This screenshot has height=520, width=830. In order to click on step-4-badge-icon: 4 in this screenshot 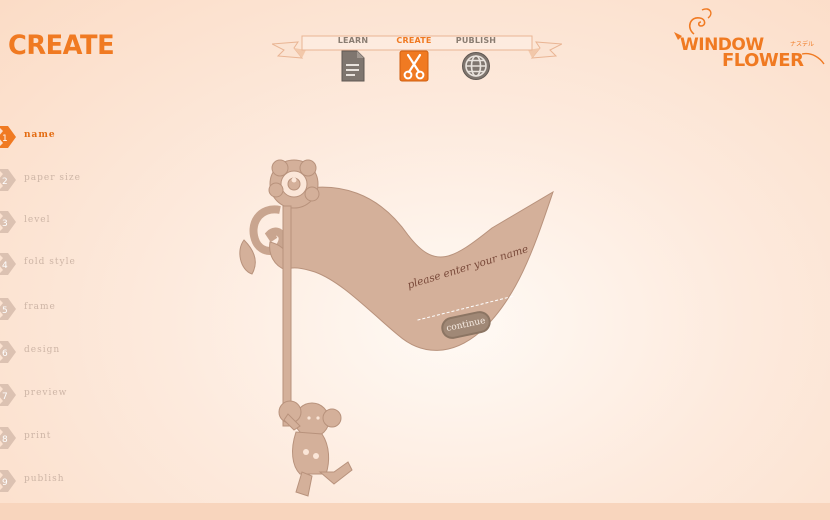, I will do `click(8, 264)`.